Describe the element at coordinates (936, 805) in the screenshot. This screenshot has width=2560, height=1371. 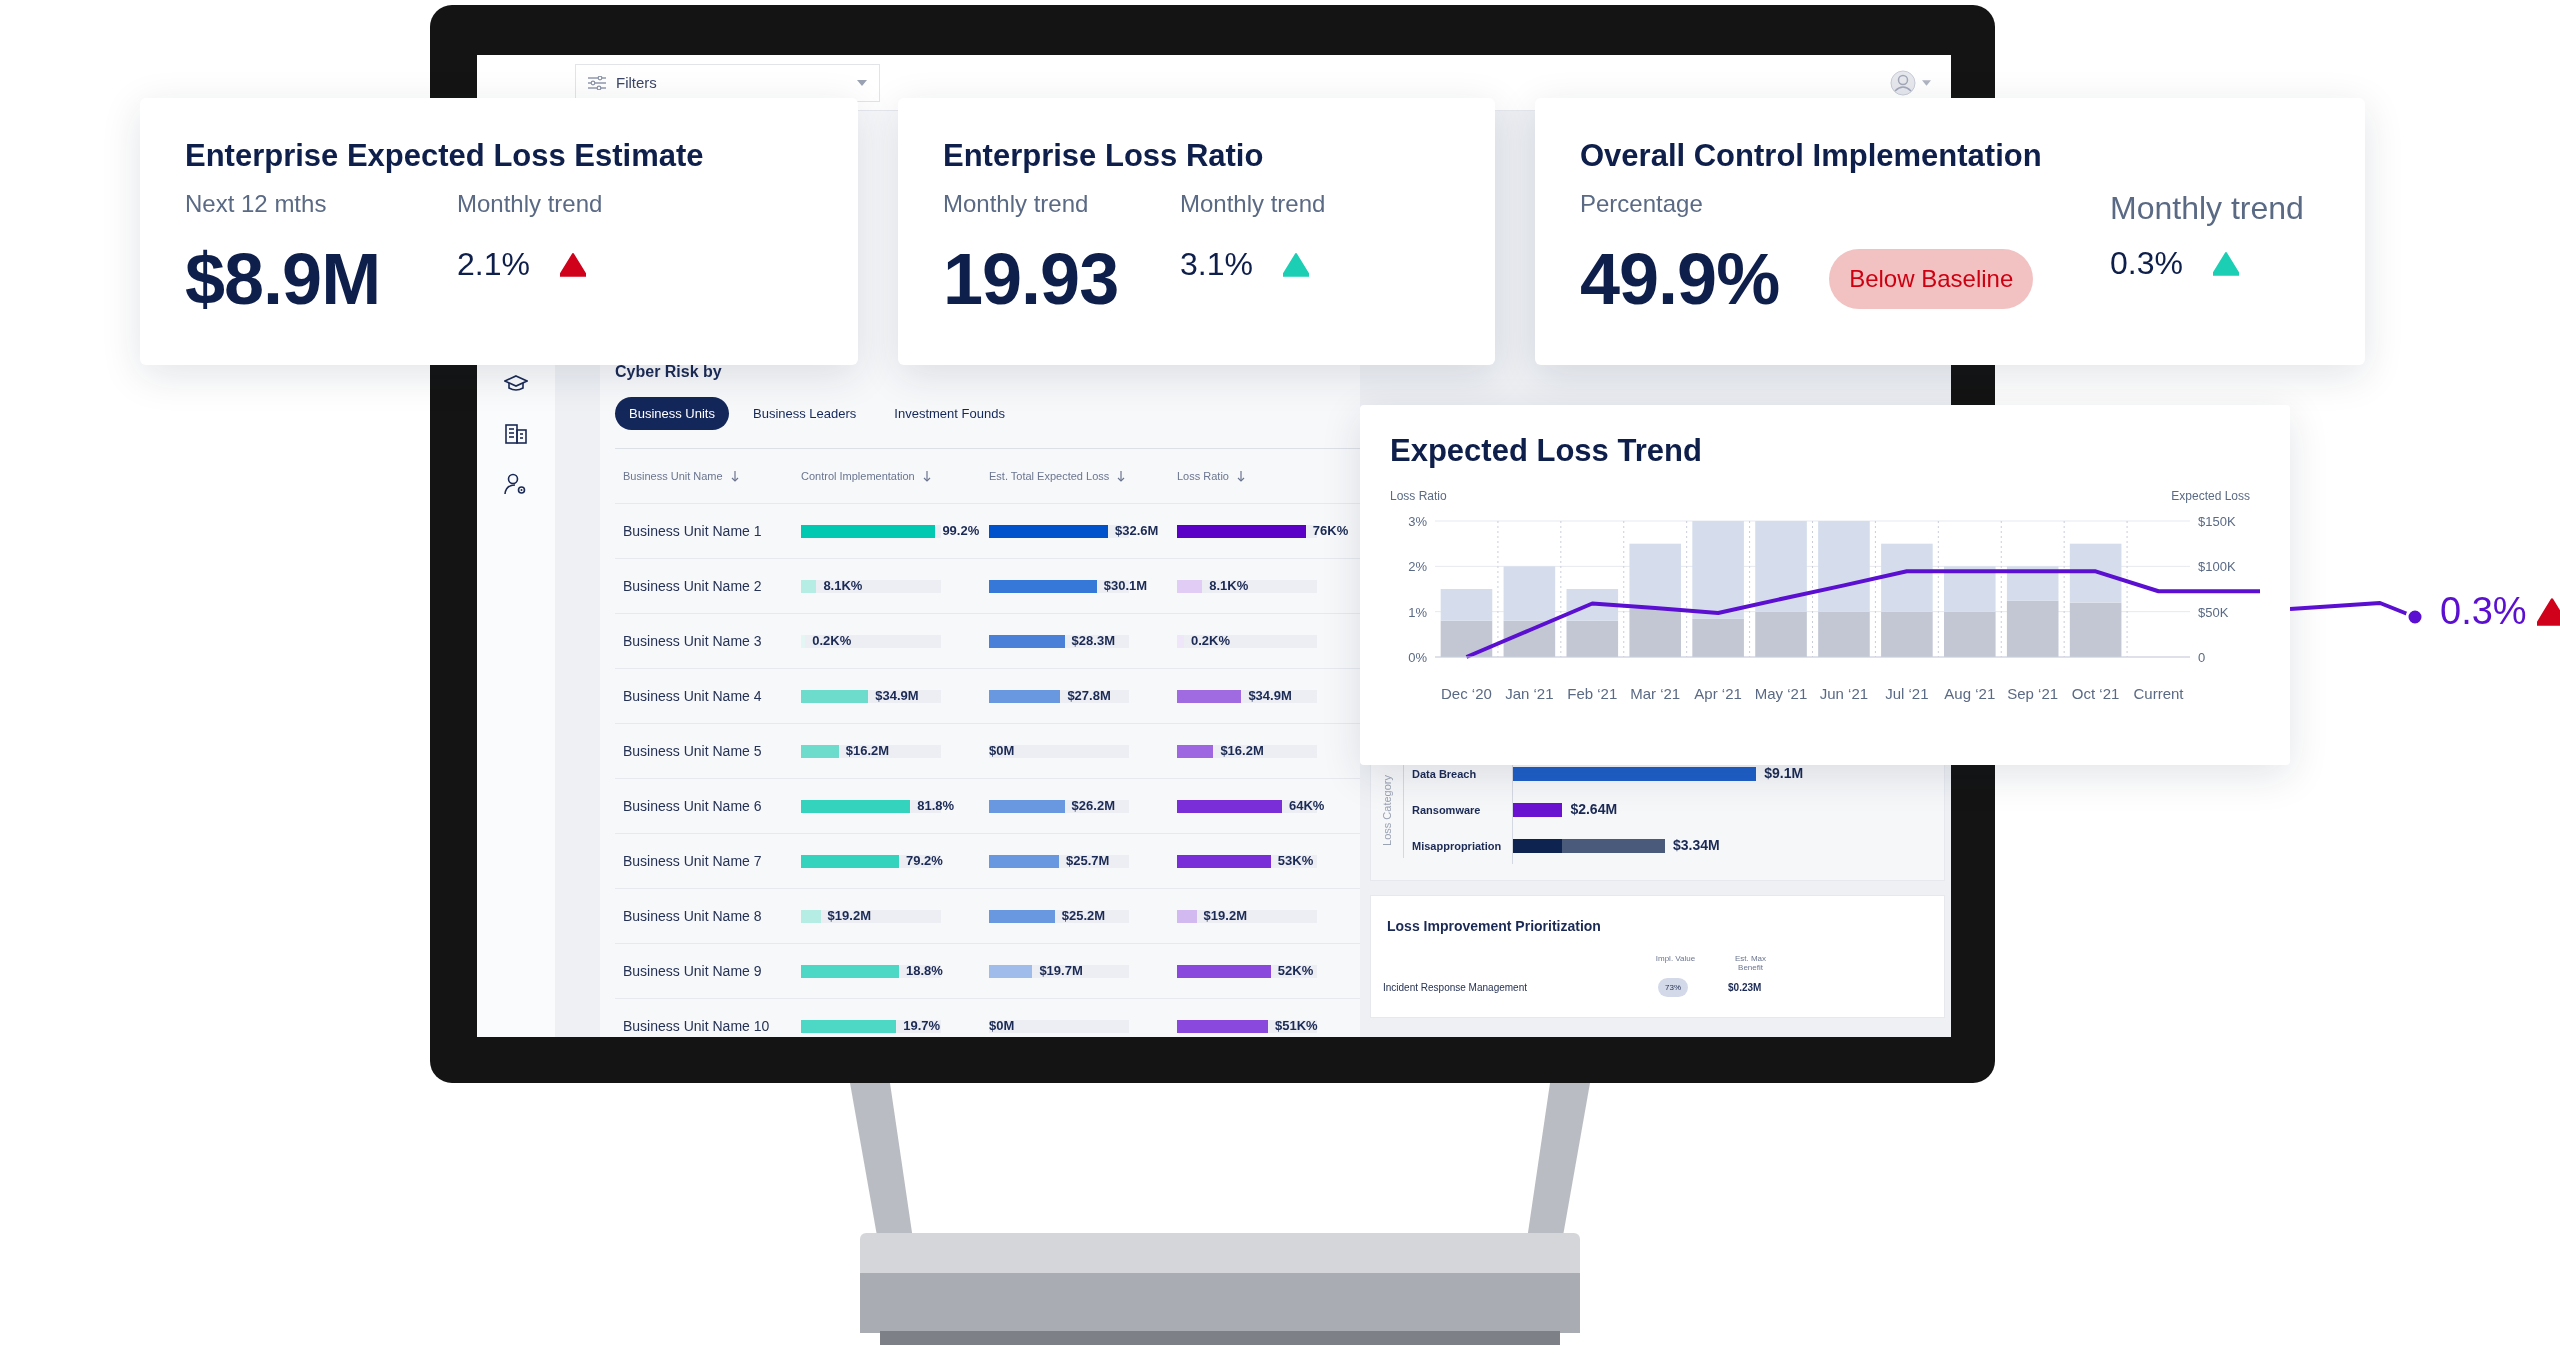
I see `cell-value: 81.8%` at that location.